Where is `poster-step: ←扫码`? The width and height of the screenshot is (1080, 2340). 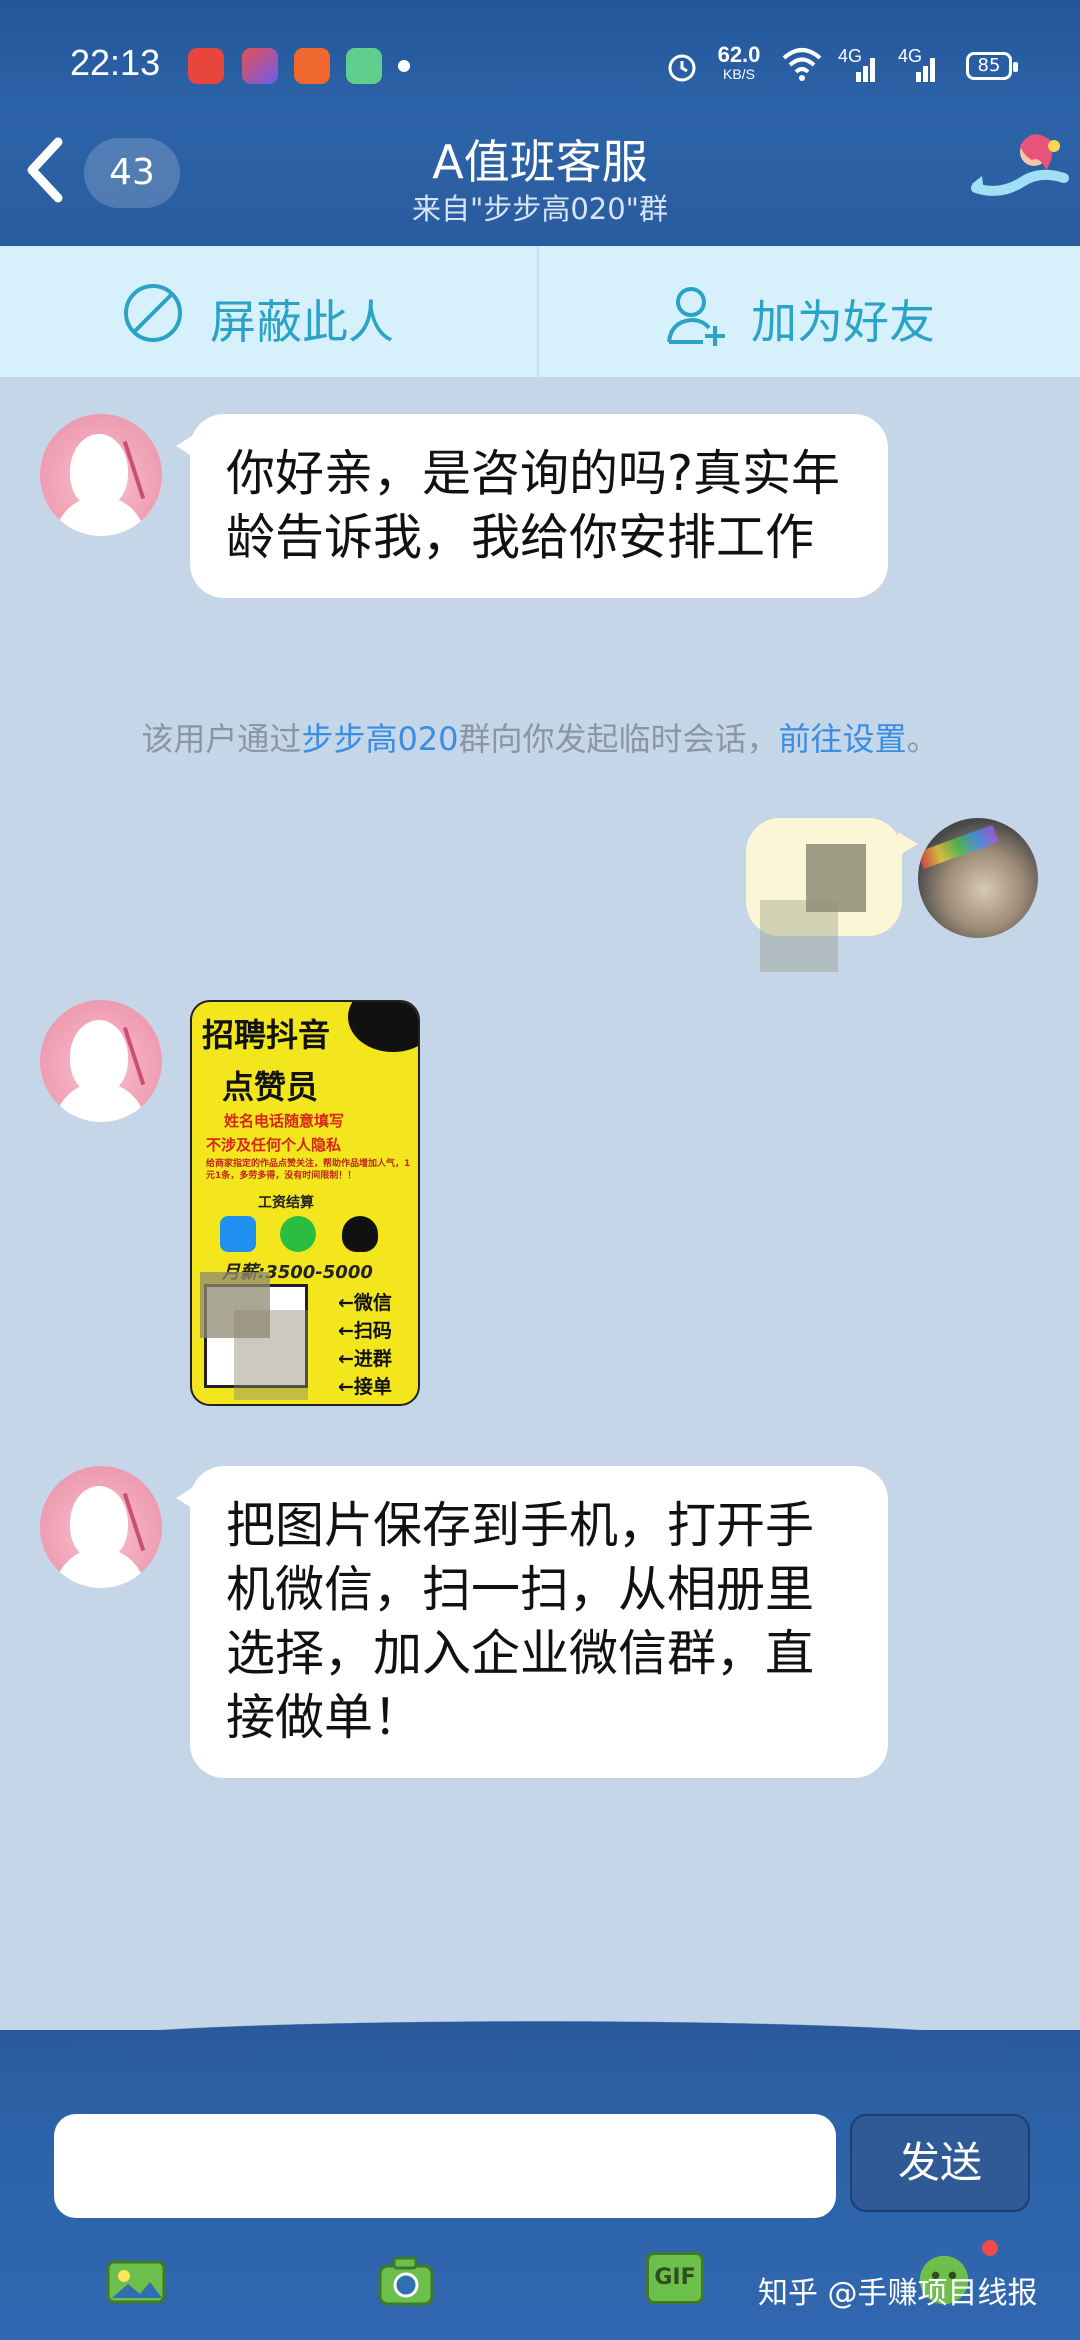
poster-step: ←扫码 is located at coordinates (365, 1331).